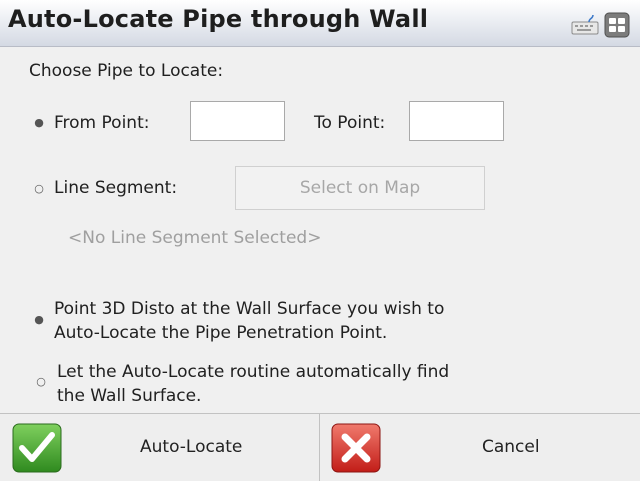  What do you see at coordinates (511, 447) in the screenshot?
I see `cancel-label: Cancel` at bounding box center [511, 447].